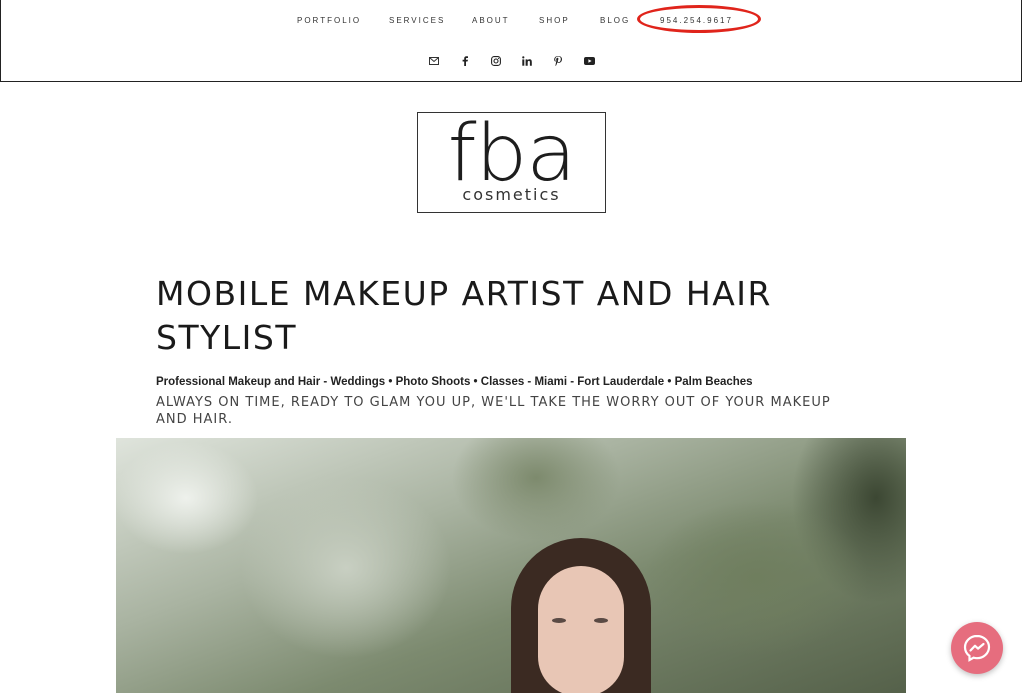  Describe the element at coordinates (527, 61) in the screenshot. I see `linkedin-icon` at that location.